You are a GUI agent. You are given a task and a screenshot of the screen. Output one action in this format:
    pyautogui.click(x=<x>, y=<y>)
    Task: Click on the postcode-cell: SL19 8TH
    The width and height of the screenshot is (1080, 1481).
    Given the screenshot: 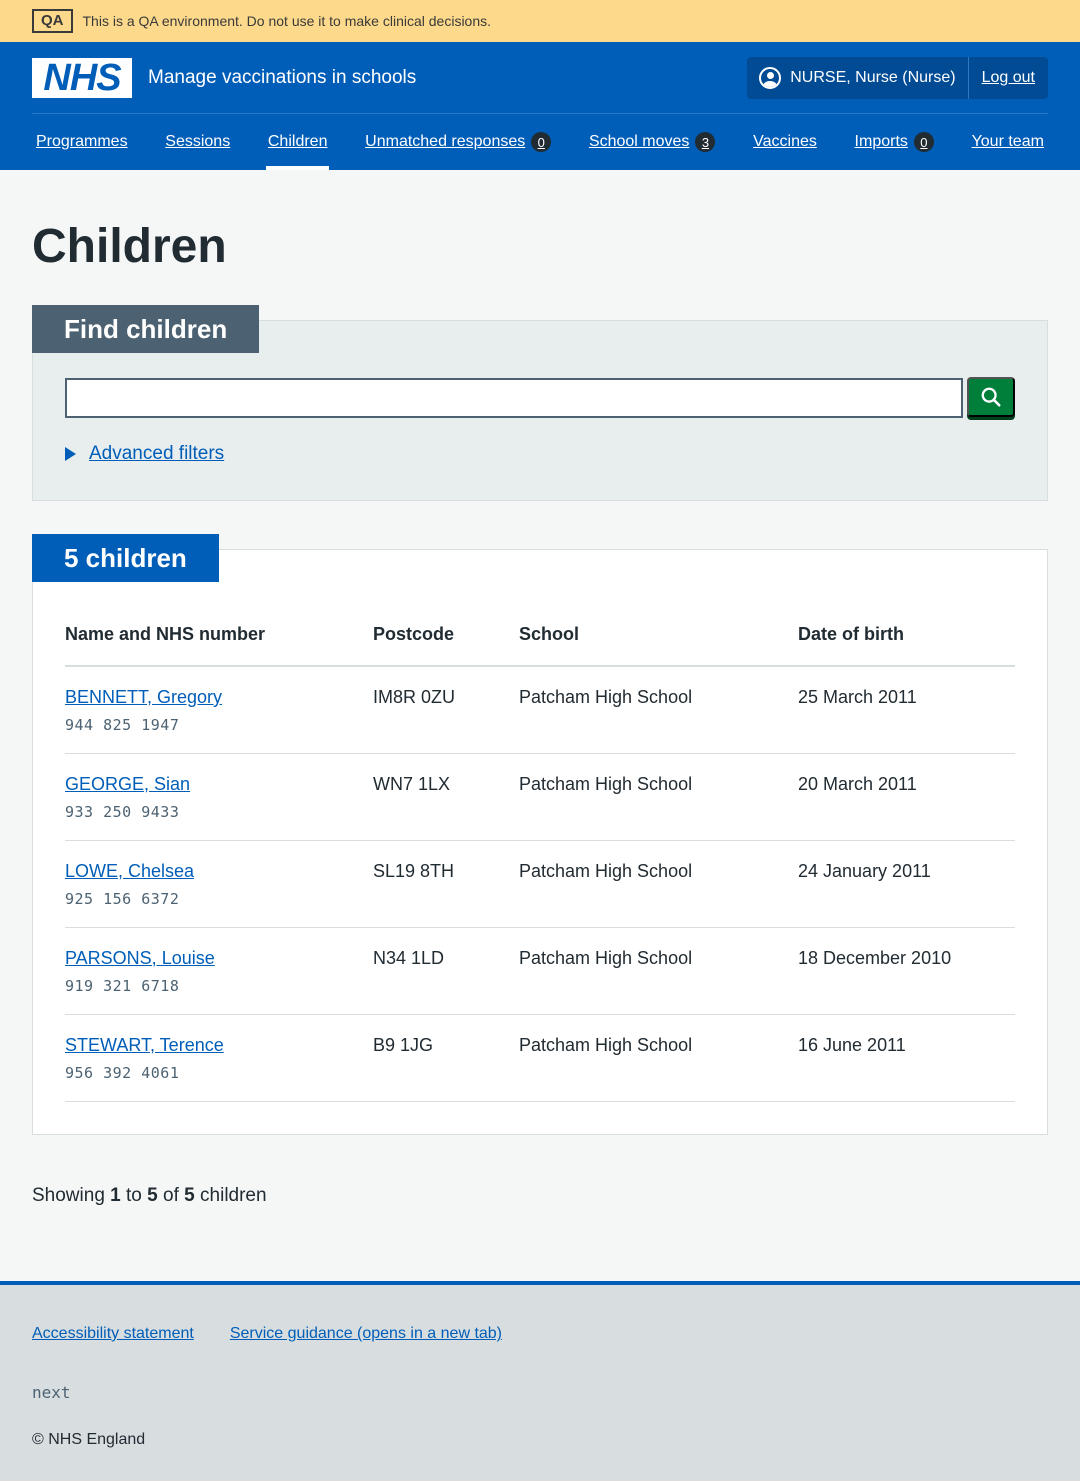 What is the action you would take?
    pyautogui.click(x=446, y=884)
    